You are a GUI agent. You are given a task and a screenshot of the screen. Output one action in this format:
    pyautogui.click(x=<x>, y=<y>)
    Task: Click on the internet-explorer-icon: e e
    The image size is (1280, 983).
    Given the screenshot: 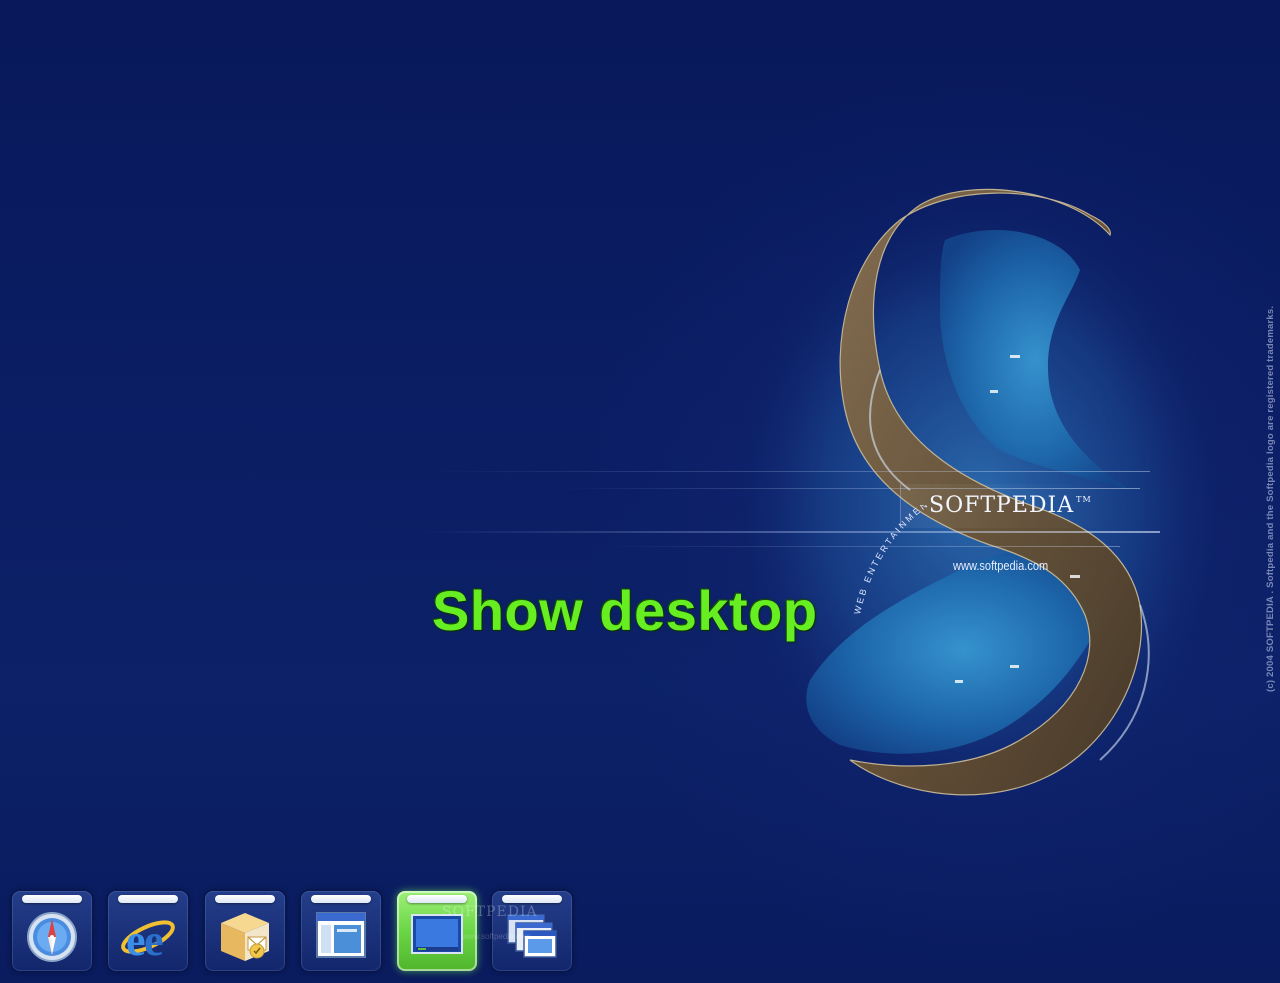 What is the action you would take?
    pyautogui.click(x=148, y=940)
    